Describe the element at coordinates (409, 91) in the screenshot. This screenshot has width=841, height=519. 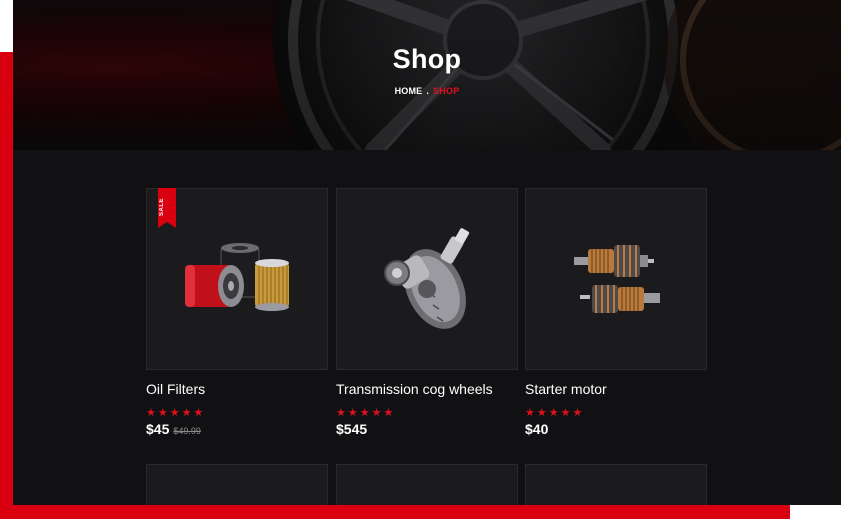
I see `breadcrumb-home-link: HOME` at that location.